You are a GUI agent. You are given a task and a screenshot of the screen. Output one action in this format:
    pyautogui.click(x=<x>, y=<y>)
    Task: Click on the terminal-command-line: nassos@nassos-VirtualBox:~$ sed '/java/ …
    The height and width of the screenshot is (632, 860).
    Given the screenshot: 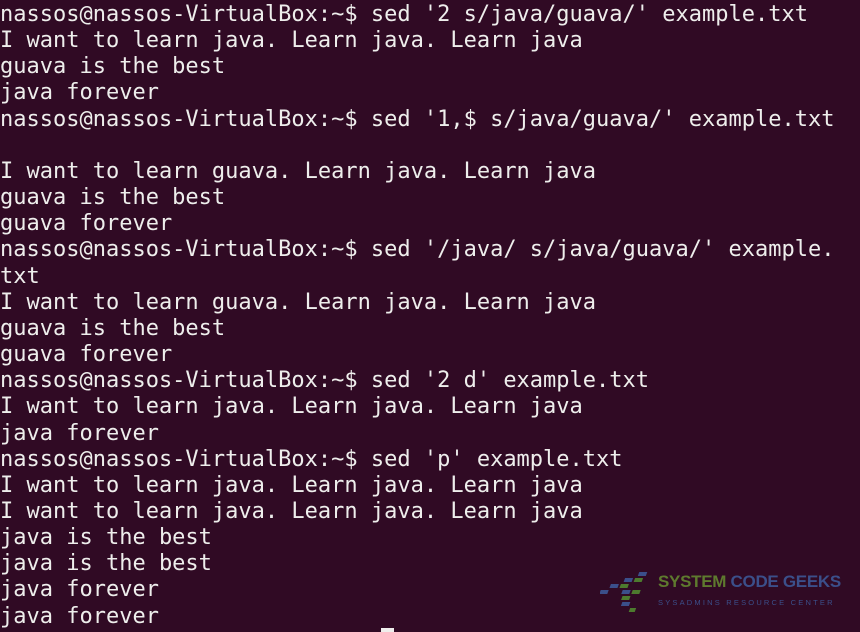 What is the action you would take?
    pyautogui.click(x=417, y=250)
    